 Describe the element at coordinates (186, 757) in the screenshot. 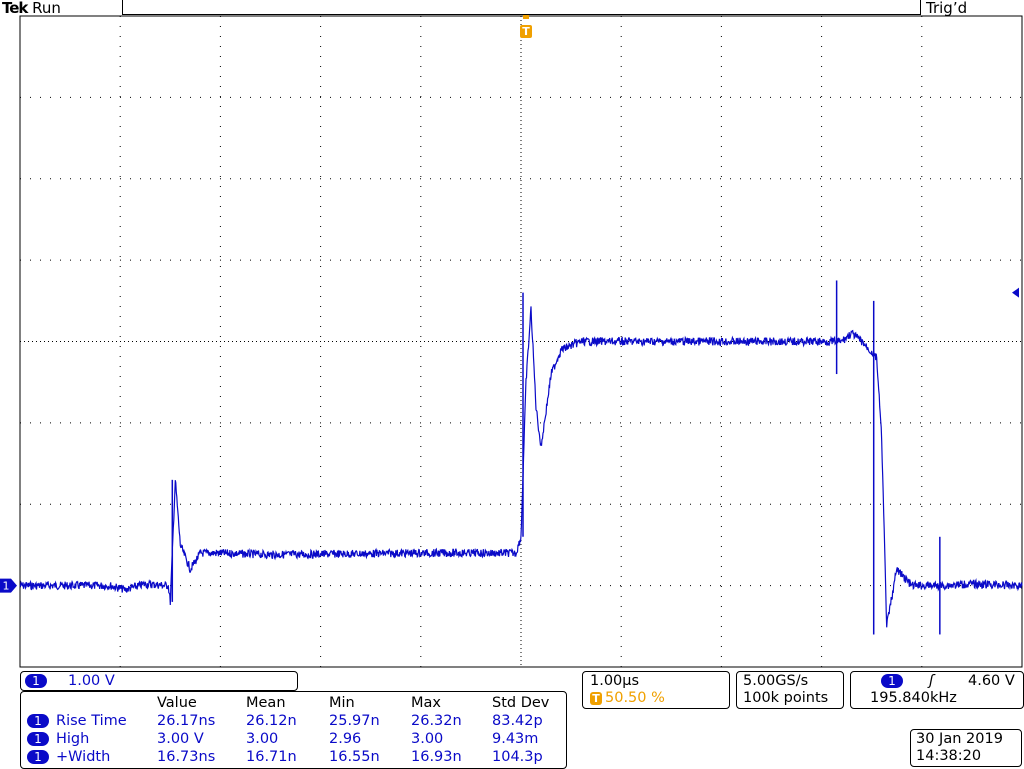

I see `measurement-value: 16.73ns` at that location.